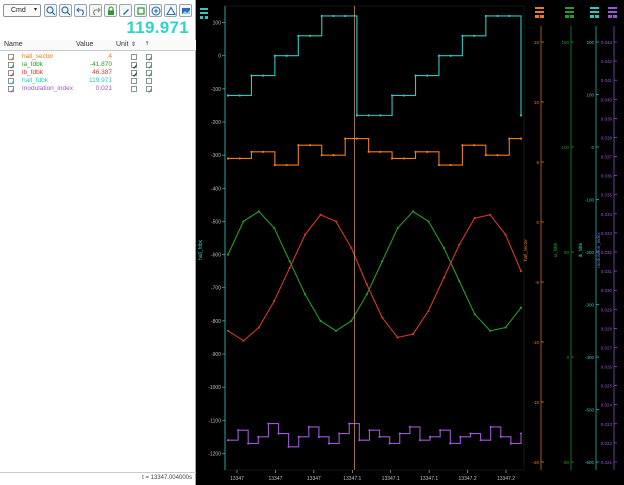 The height and width of the screenshot is (485, 624). Describe the element at coordinates (170, 10) in the screenshot. I see `triangle-icon` at that location.